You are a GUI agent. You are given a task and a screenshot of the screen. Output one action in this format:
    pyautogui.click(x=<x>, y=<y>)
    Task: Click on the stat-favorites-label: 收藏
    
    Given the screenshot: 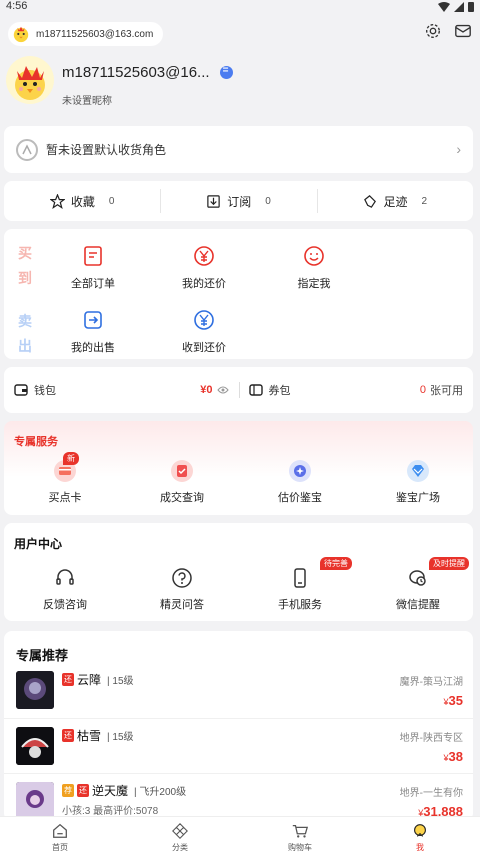 What is the action you would take?
    pyautogui.click(x=82, y=201)
    